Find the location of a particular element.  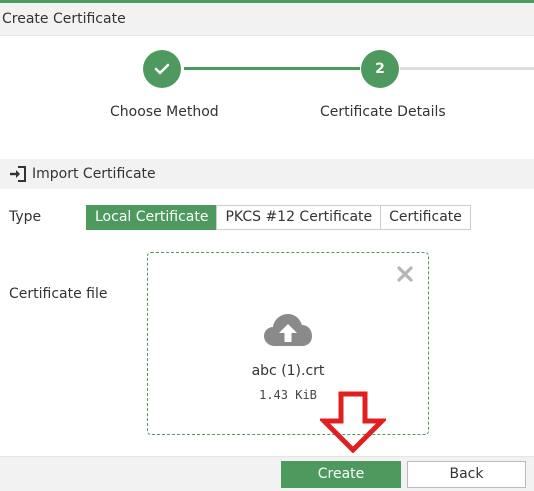

red-down-arrow-icon is located at coordinates (353, 422).